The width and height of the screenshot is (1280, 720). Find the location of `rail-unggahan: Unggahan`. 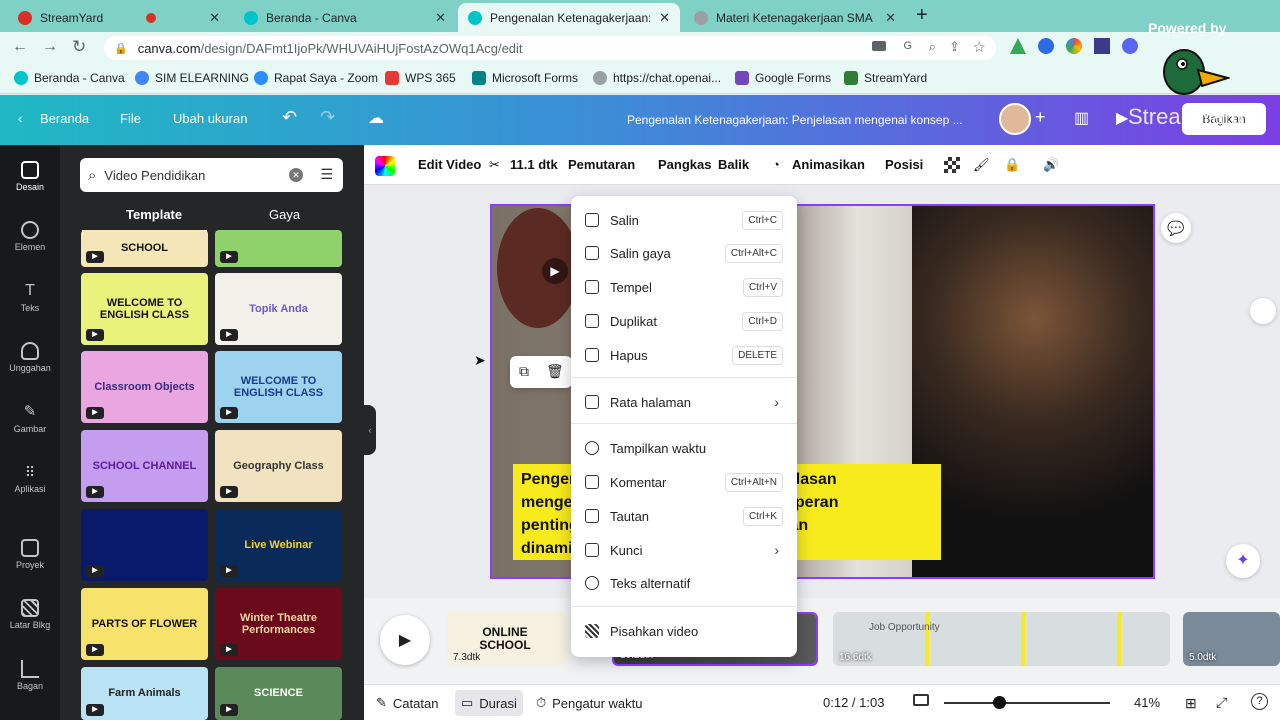

rail-unggahan: Unggahan is located at coordinates (30, 357).